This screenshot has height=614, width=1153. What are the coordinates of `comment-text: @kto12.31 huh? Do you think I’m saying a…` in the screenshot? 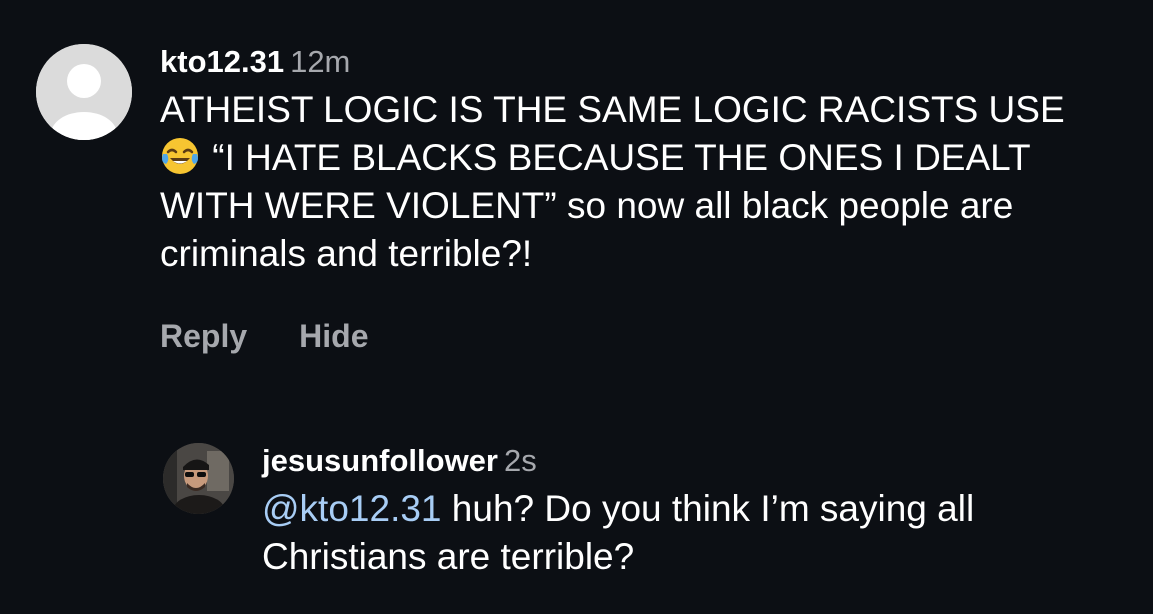 It's located at (692, 533).